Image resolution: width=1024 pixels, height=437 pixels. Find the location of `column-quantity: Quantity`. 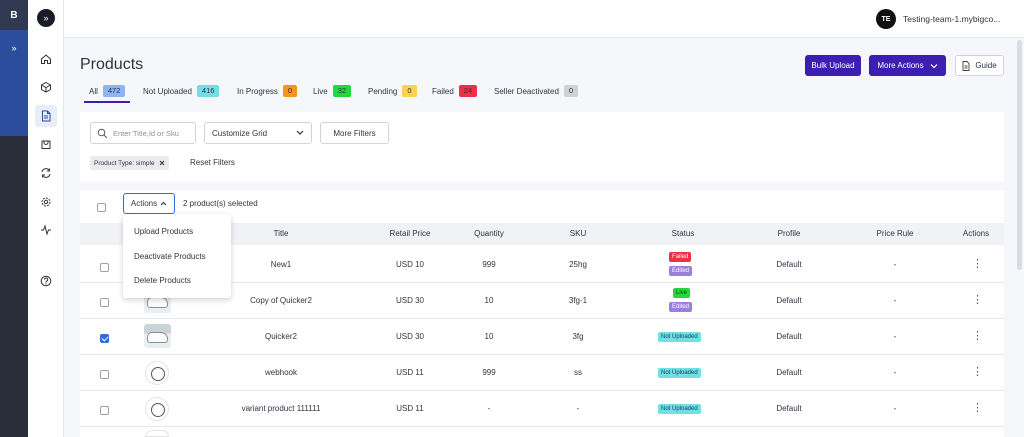

column-quantity: Quantity is located at coordinates (489, 233).